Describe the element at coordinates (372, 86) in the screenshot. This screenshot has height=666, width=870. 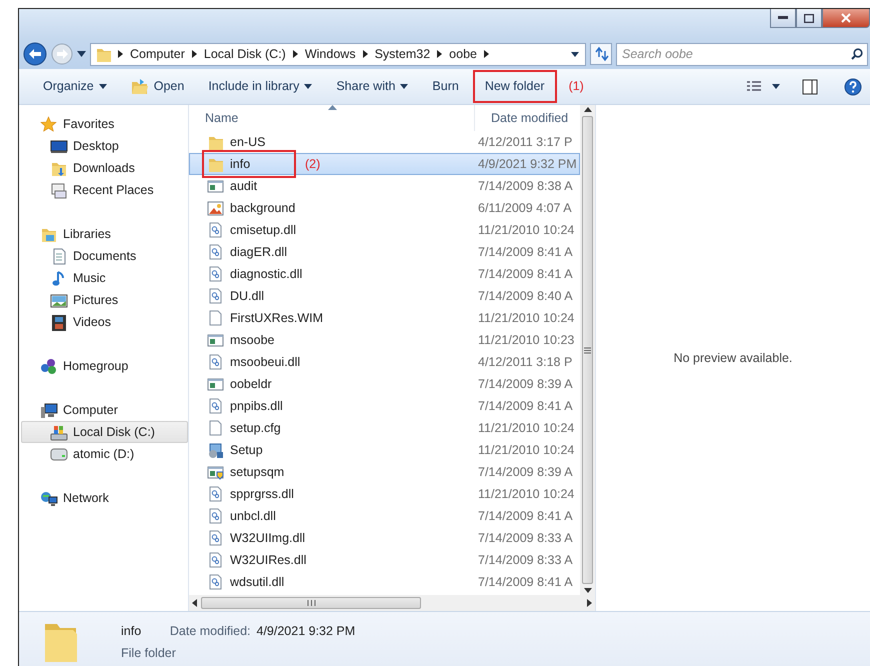
I see `toolbar-button: Share with` at that location.